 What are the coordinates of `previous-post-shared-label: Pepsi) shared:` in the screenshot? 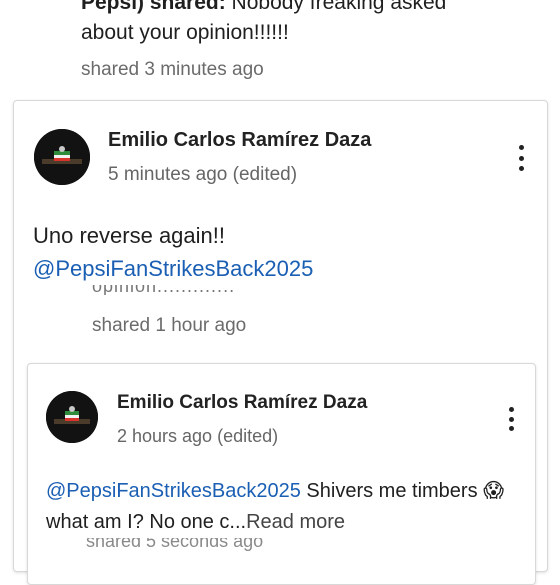 It's located at (153, 7).